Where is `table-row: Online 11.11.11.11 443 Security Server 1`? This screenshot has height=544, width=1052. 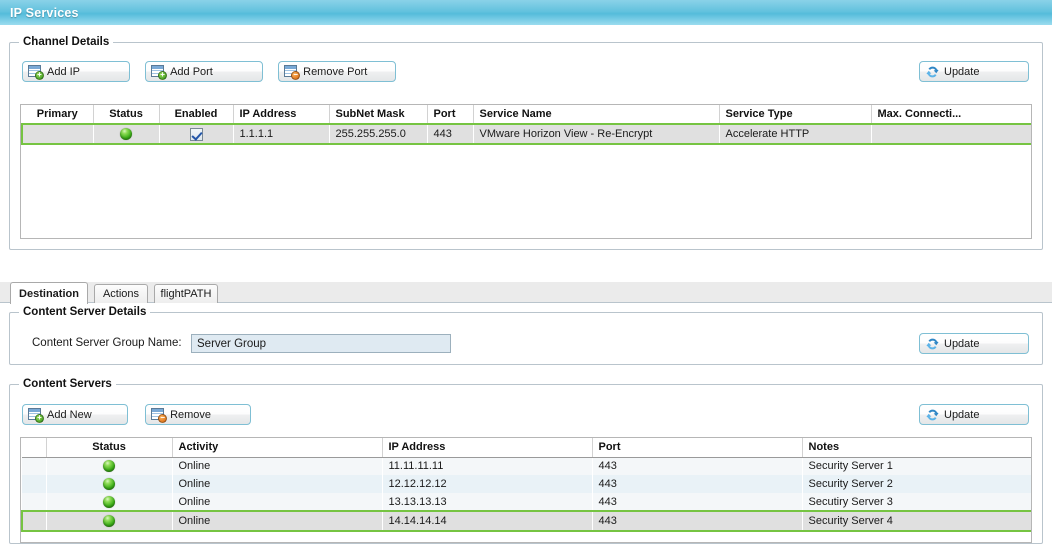 table-row: Online 11.11.11.11 443 Security Server 1 is located at coordinates (526, 466).